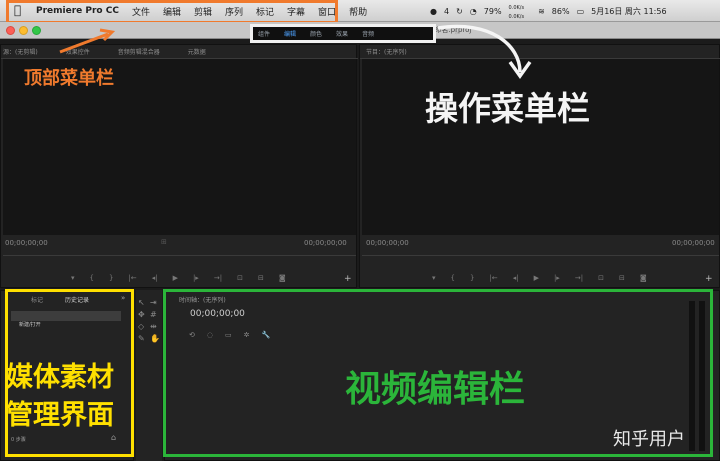 The height and width of the screenshot is (461, 720). Describe the element at coordinates (507, 108) in the screenshot. I see `annotation-operation-menu: 操作菜单栏` at that location.